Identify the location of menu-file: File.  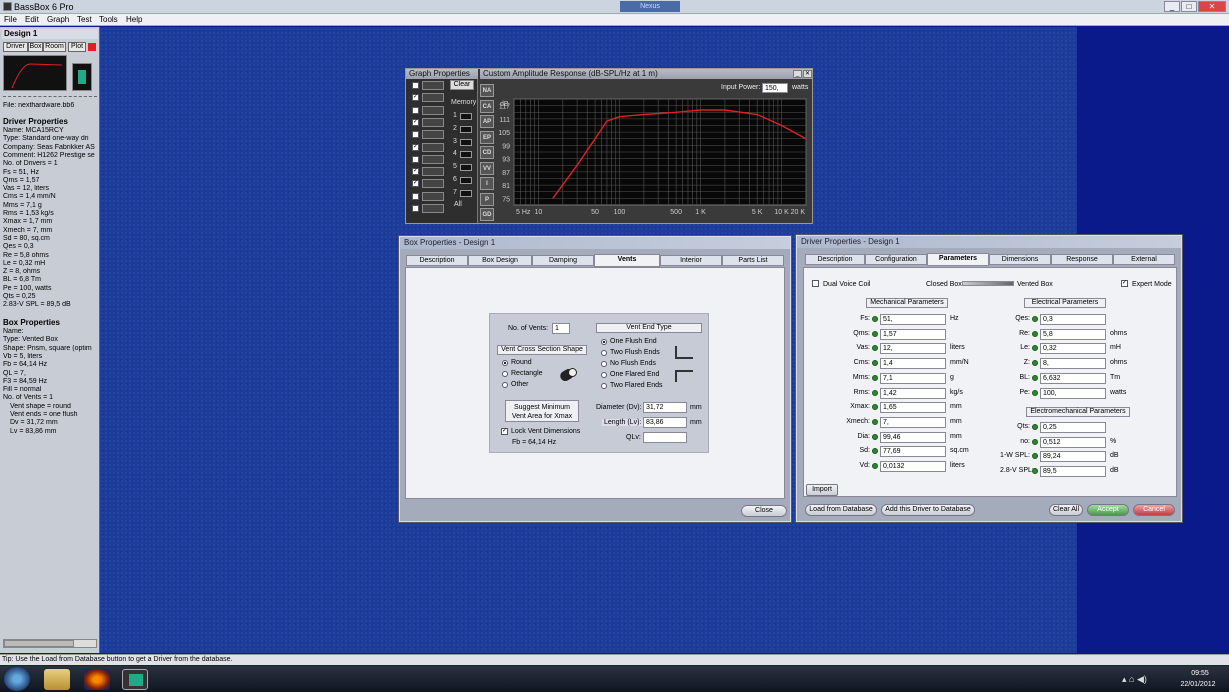
(10, 19).